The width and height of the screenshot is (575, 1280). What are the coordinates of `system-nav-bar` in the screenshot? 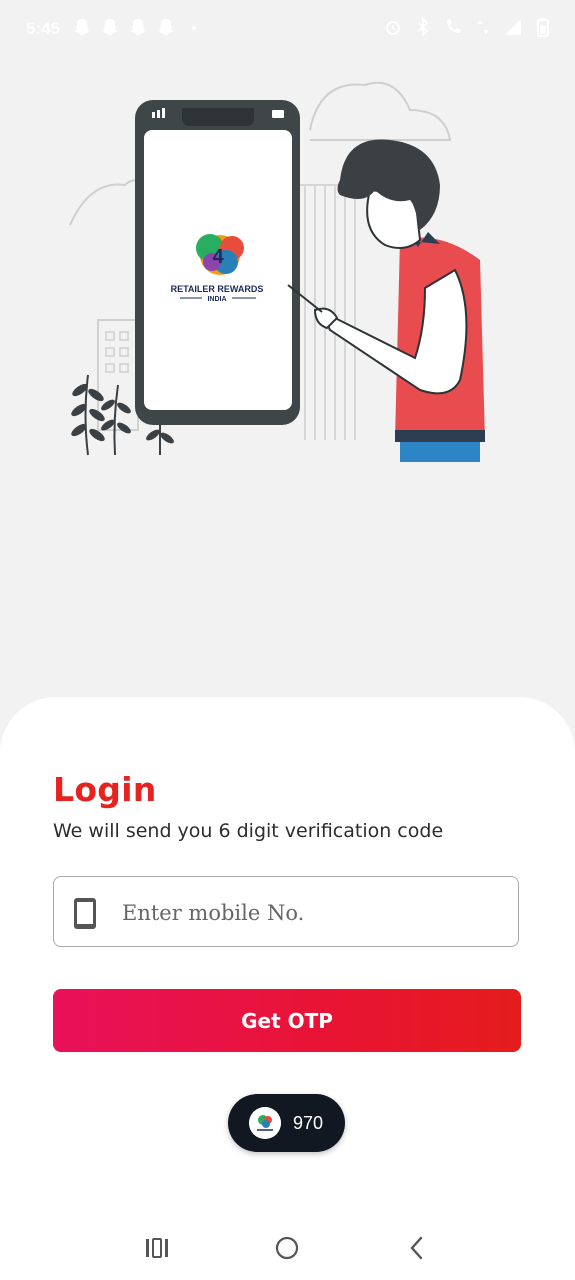 It's located at (287, 1247).